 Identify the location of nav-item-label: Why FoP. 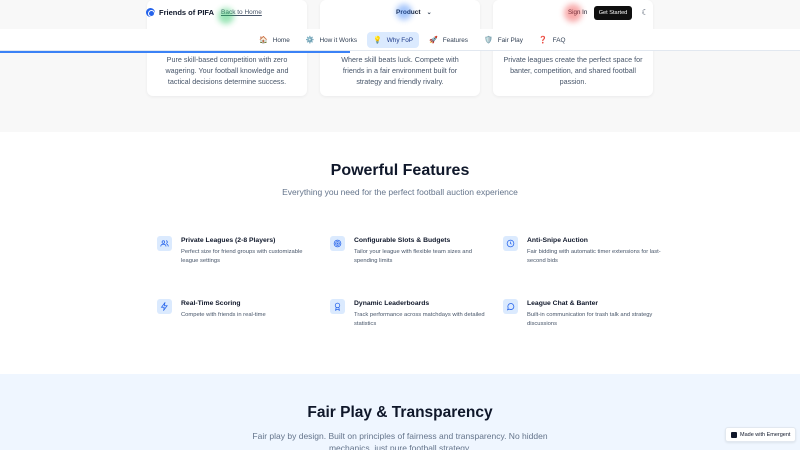
(400, 40).